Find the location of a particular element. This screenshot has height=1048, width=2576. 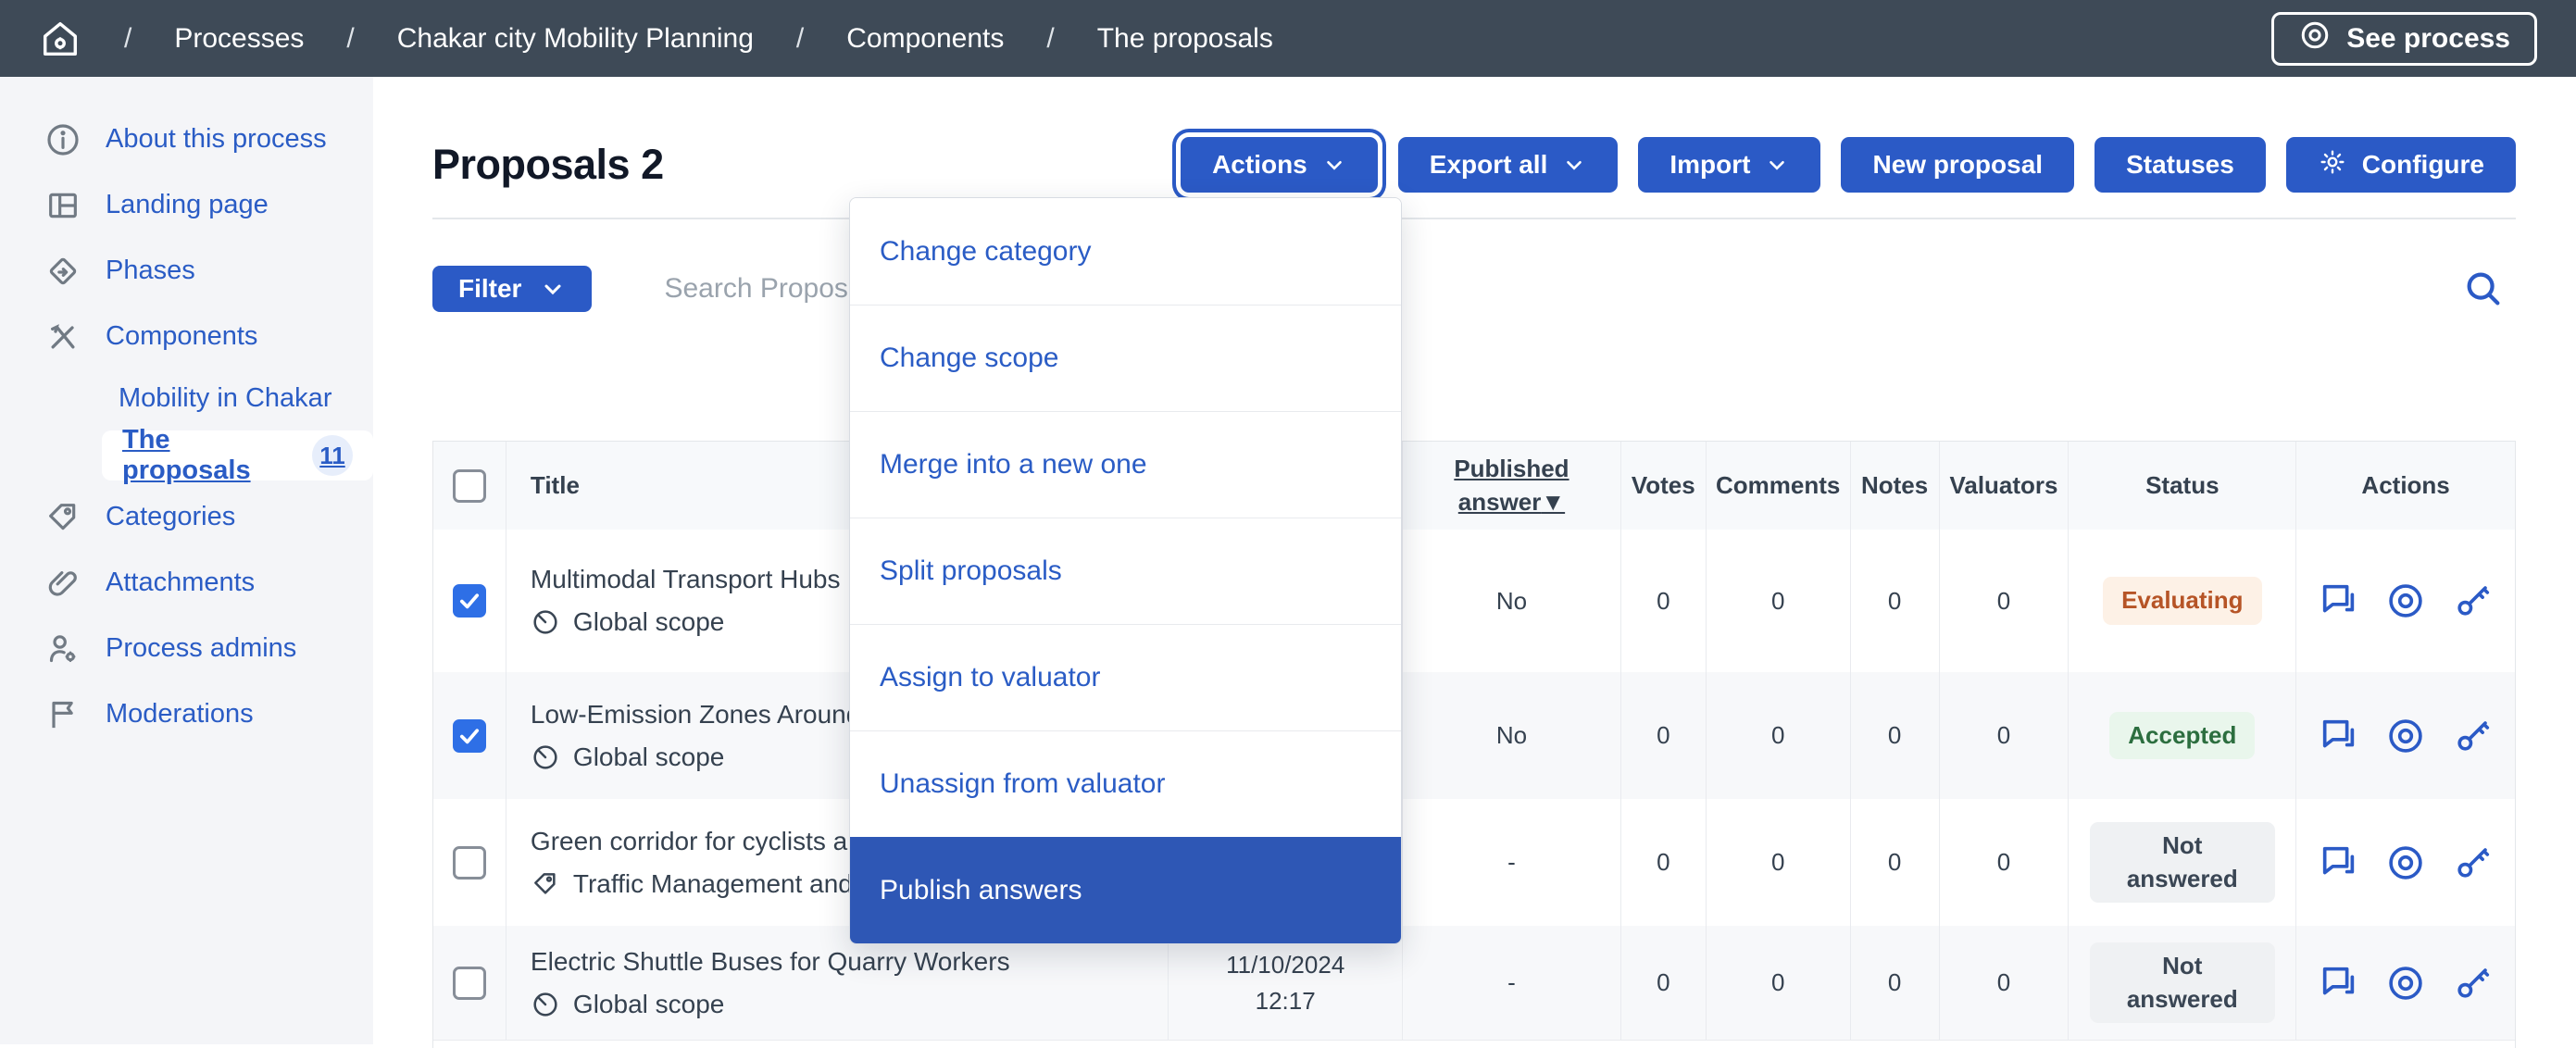

new-proposal-button: New proposal is located at coordinates (1958, 165).